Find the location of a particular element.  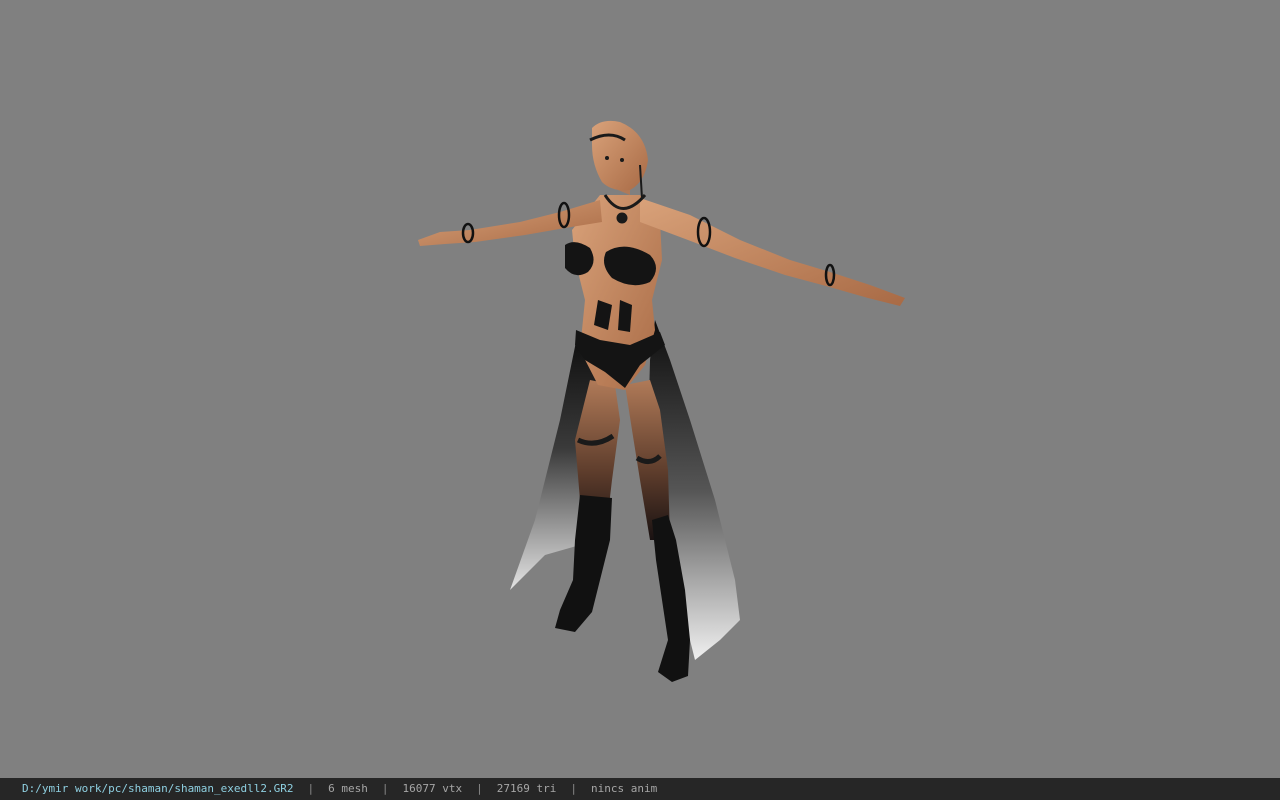

head is located at coordinates (618, 157).